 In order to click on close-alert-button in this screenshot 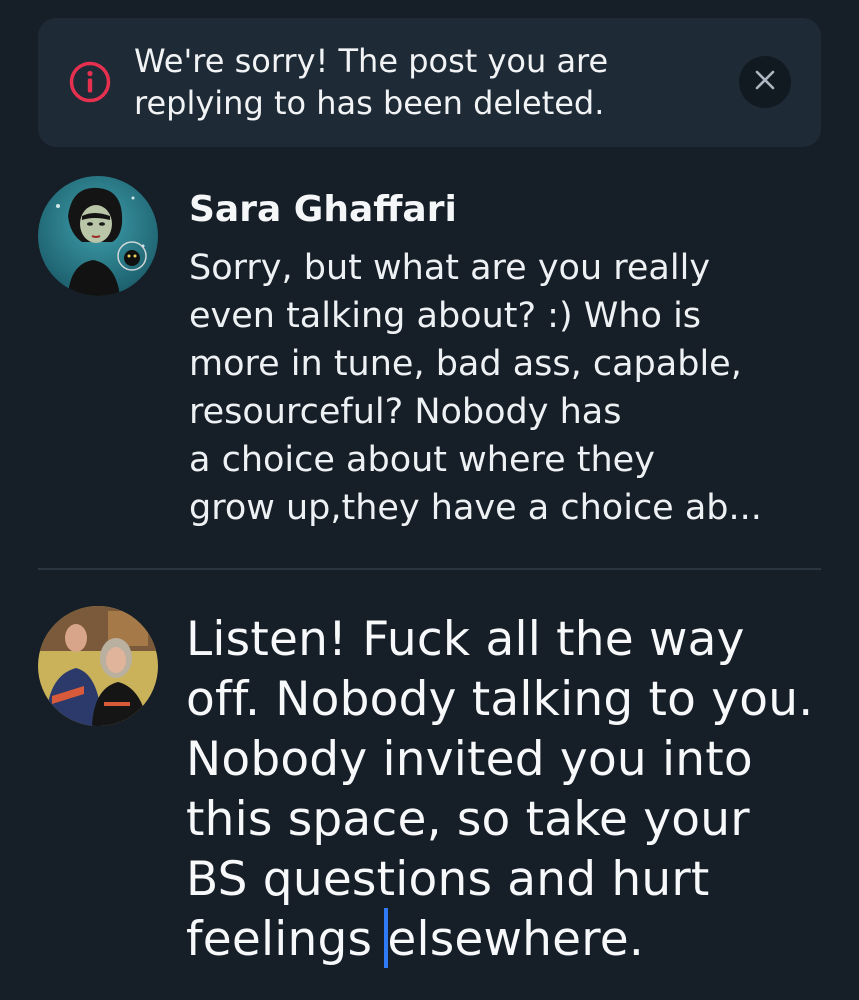, I will do `click(765, 82)`.